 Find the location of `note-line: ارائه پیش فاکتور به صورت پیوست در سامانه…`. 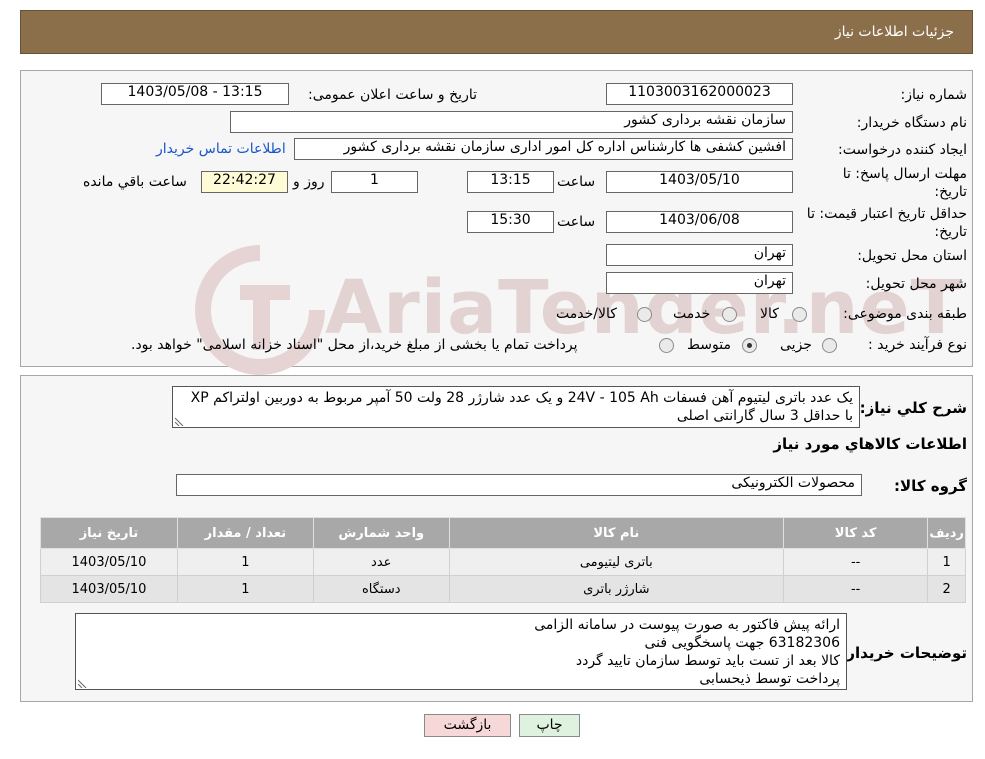

note-line: ارائه پیش فاکتور به صورت پیوست در سامانه… is located at coordinates (687, 625).